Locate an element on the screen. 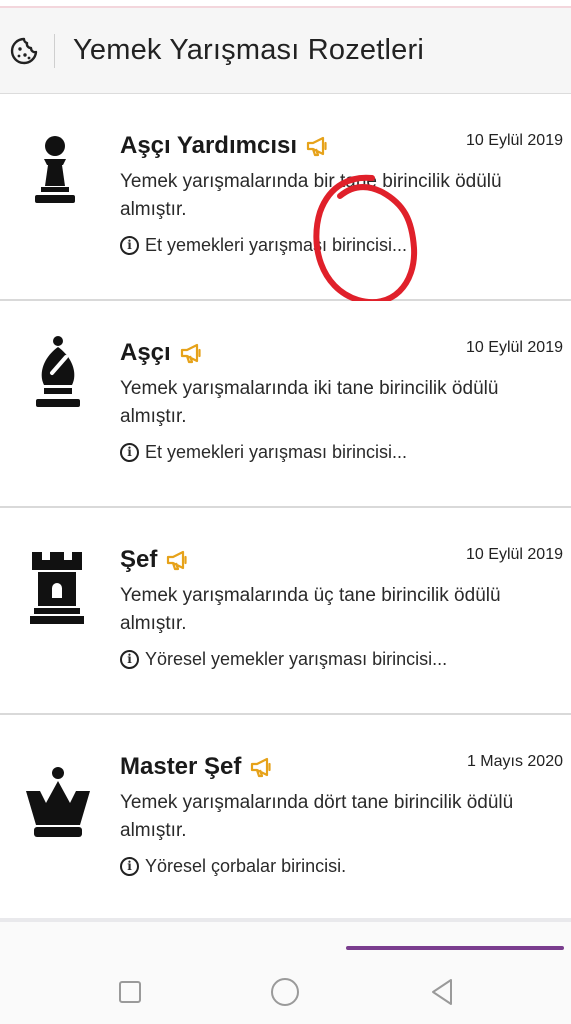  circle-icon is located at coordinates (285, 992).